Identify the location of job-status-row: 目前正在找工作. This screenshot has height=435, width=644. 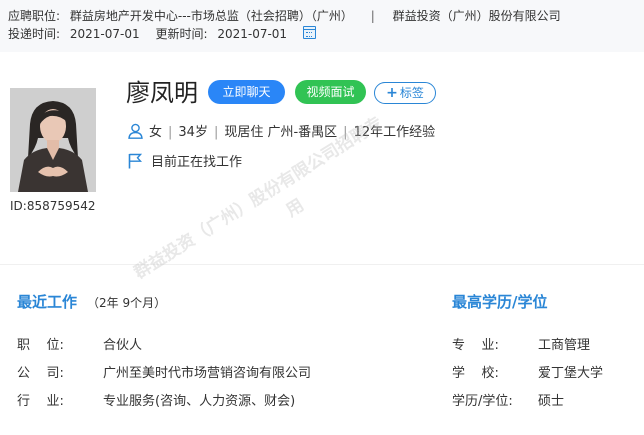
(185, 162).